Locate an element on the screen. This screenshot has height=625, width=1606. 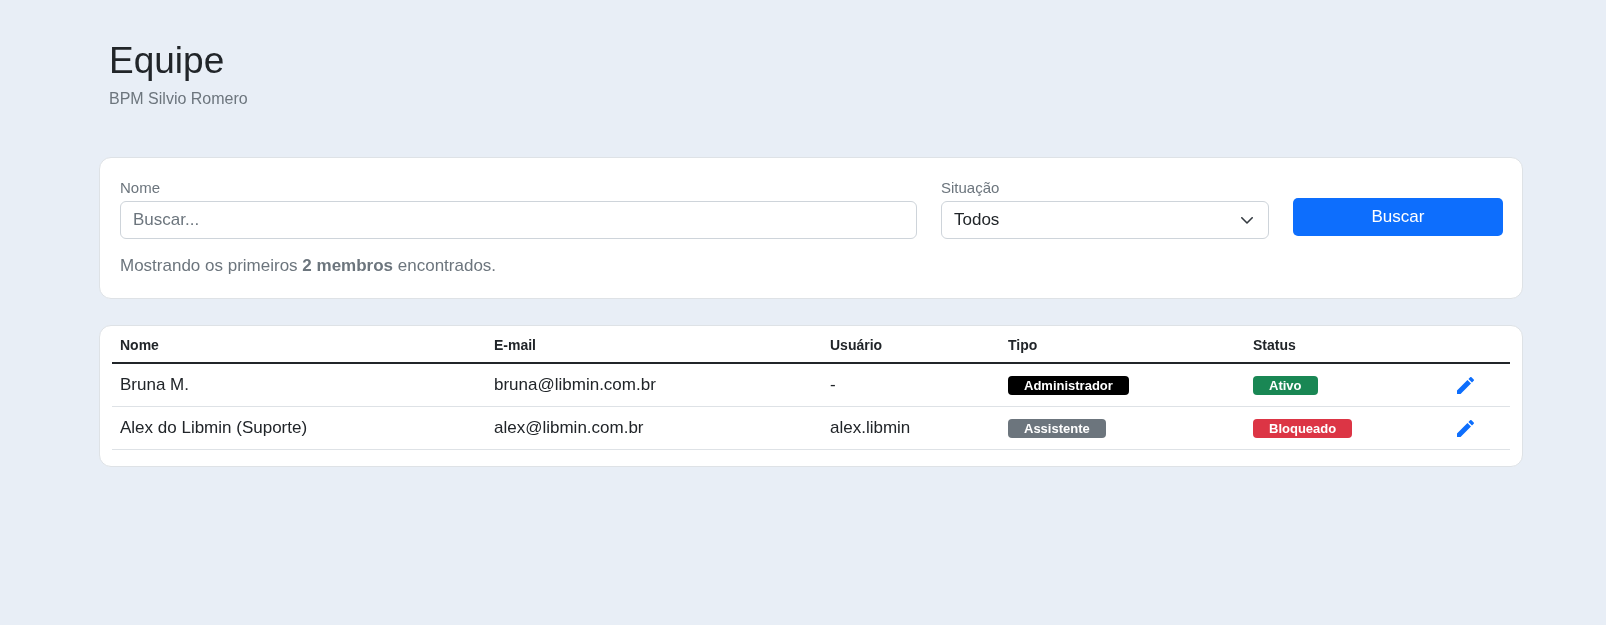
column-header: Tipo is located at coordinates (1122, 346).